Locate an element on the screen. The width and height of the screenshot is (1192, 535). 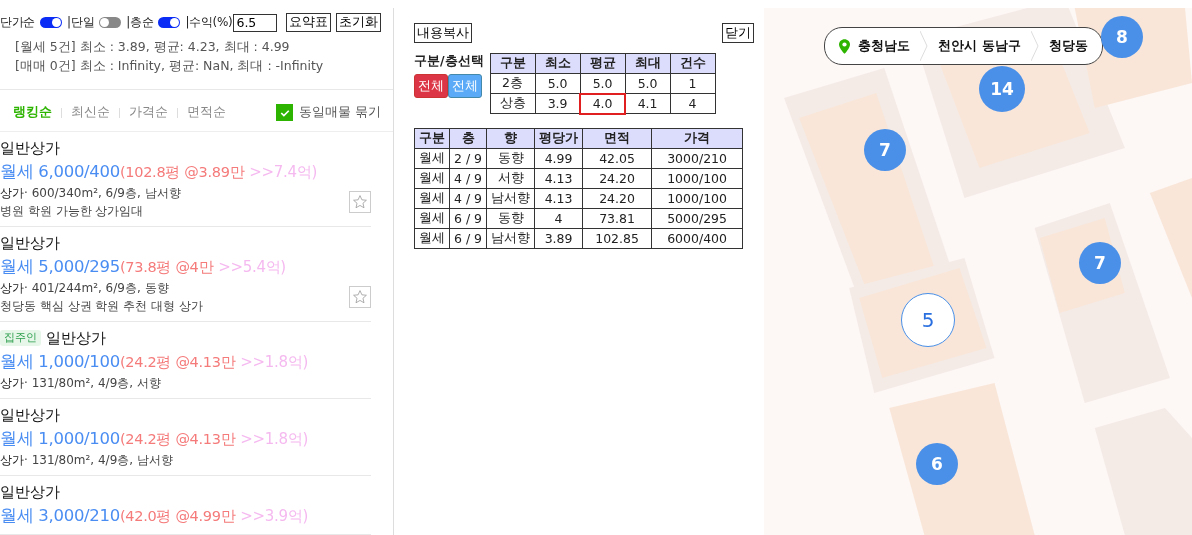
price-detail: (42.0평 @4.99만 is located at coordinates (177, 516).